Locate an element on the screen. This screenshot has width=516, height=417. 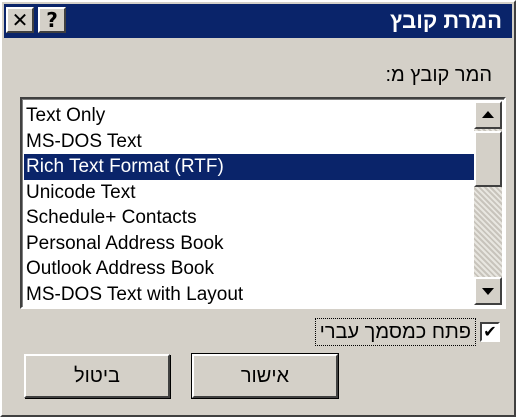
close-icon: ✕ is located at coordinates (20, 20).